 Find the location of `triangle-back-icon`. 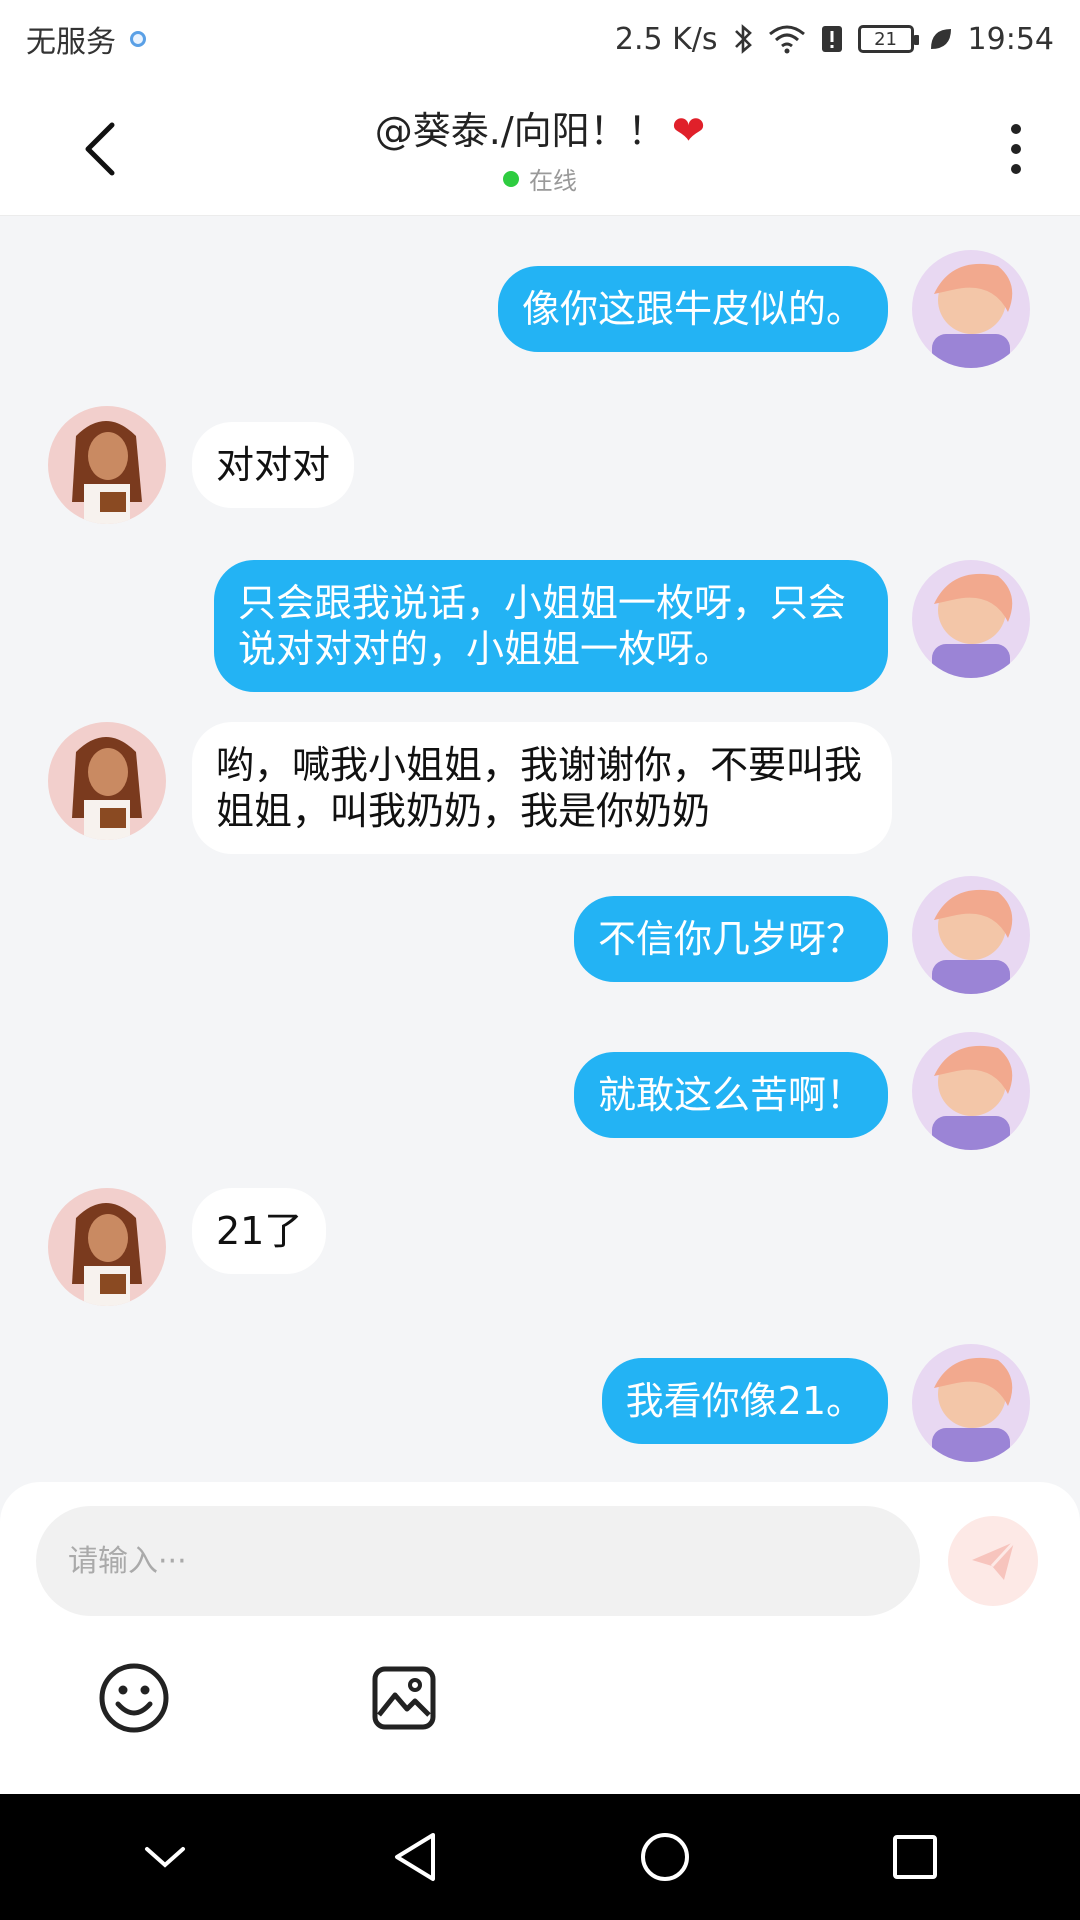

triangle-back-icon is located at coordinates (415, 1857).